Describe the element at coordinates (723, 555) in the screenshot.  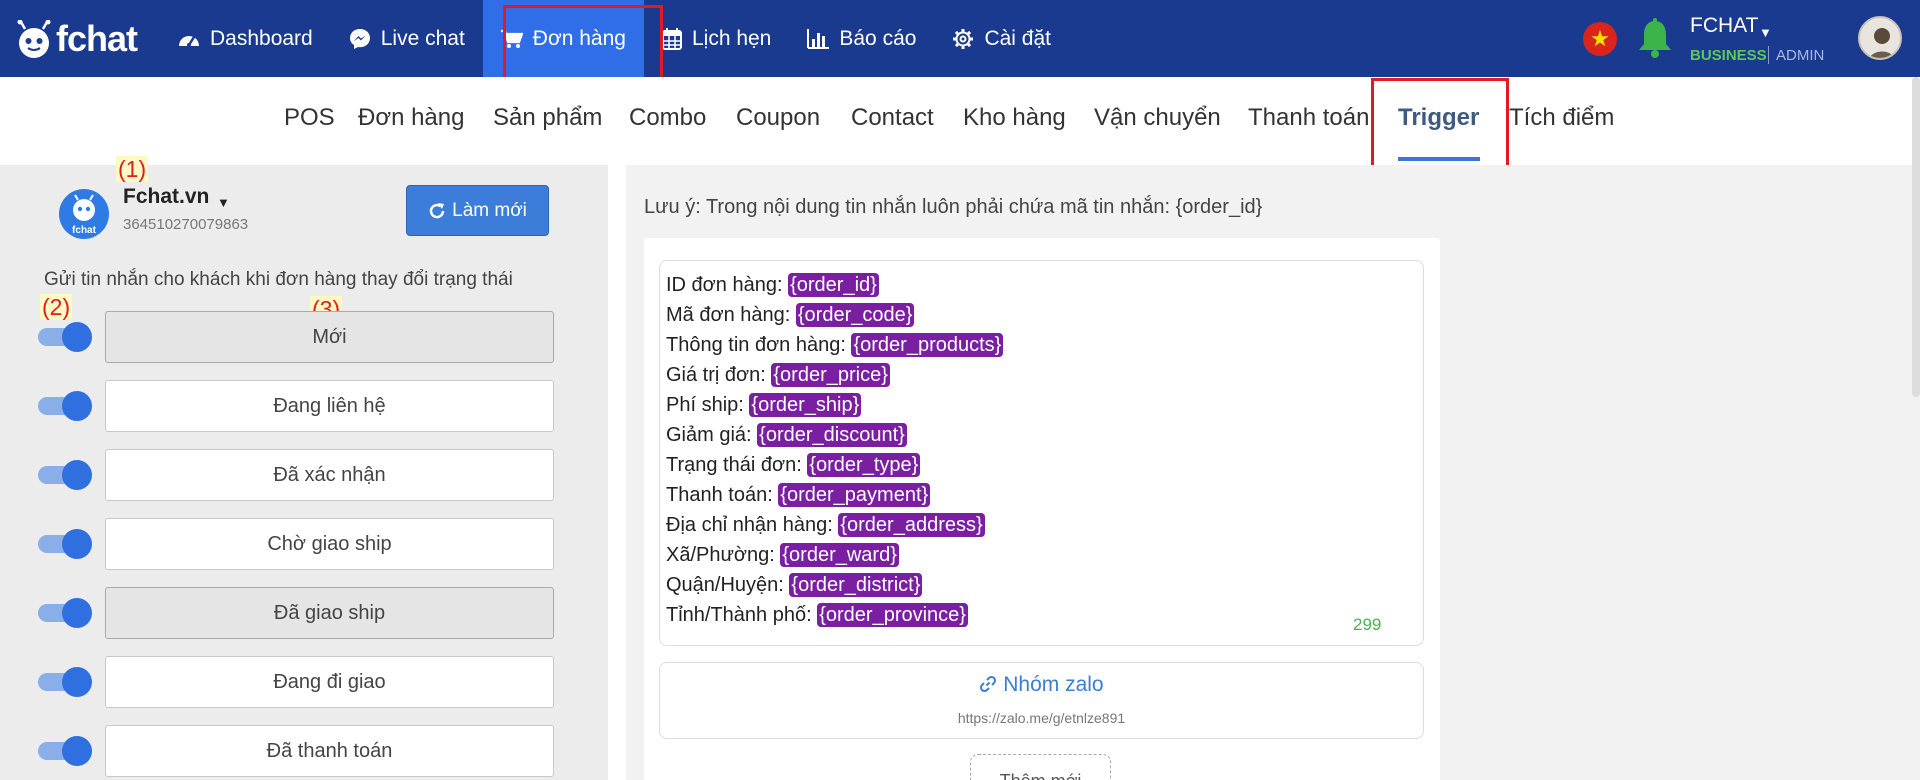
I see `message-line-label: Xã/Phường:` at that location.